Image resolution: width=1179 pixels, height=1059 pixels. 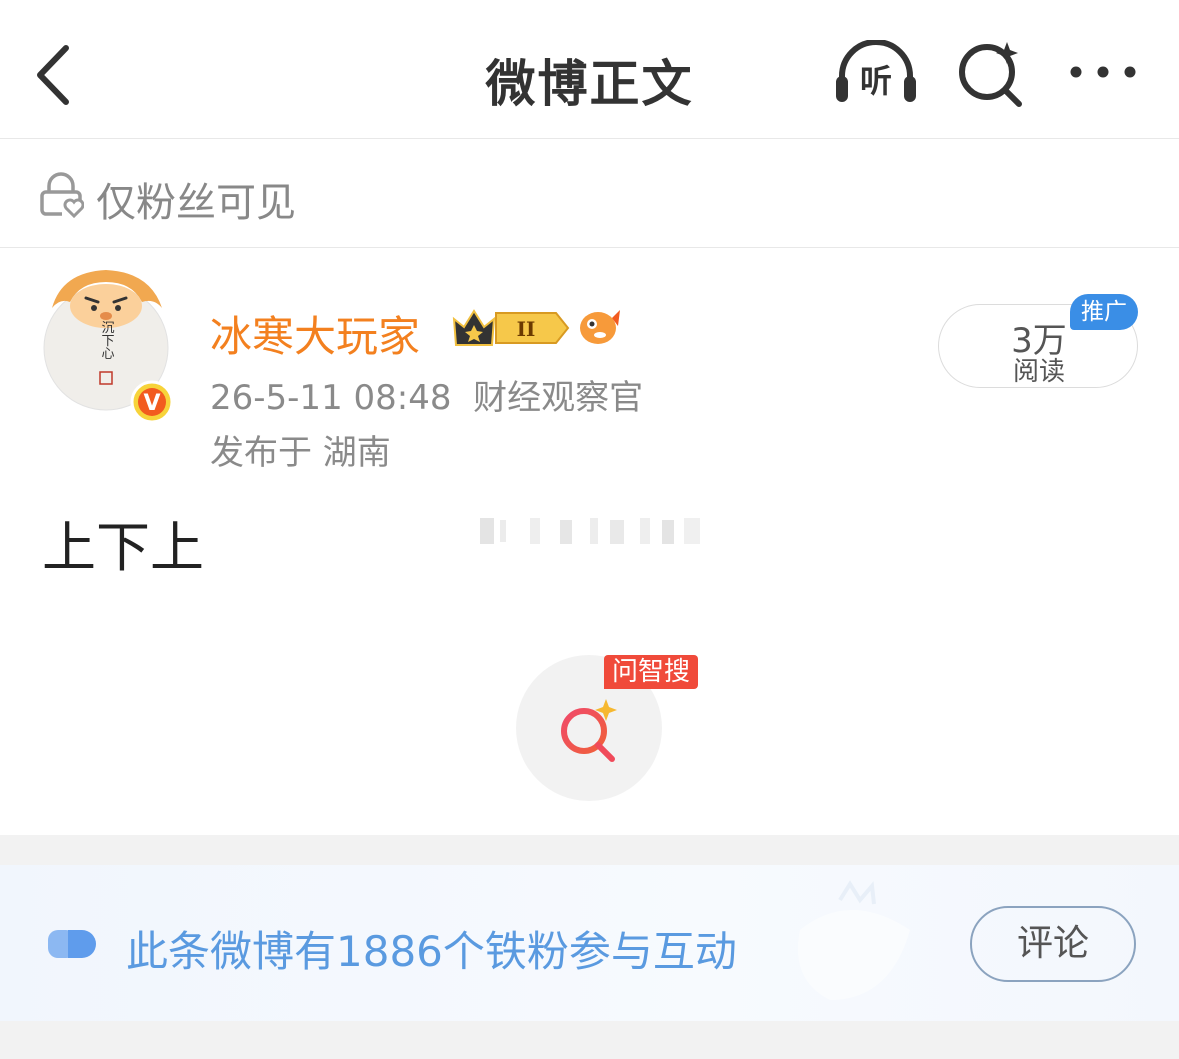 I want to click on crown-level-badge-icon: II, so click(x=511, y=327).